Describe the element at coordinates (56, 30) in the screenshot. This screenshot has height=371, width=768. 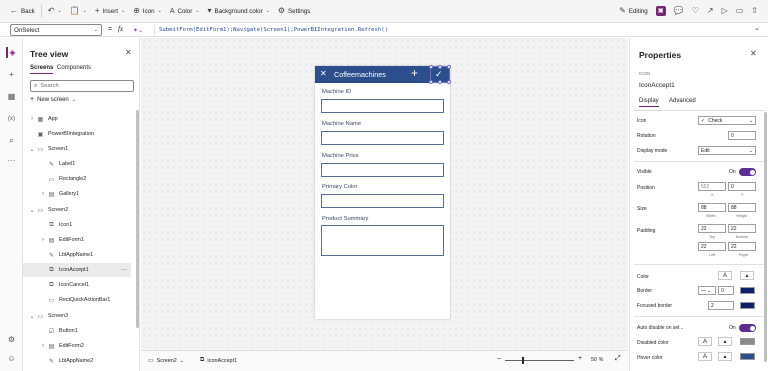
I see `property-dropdown: OnSelect ⌄` at that location.